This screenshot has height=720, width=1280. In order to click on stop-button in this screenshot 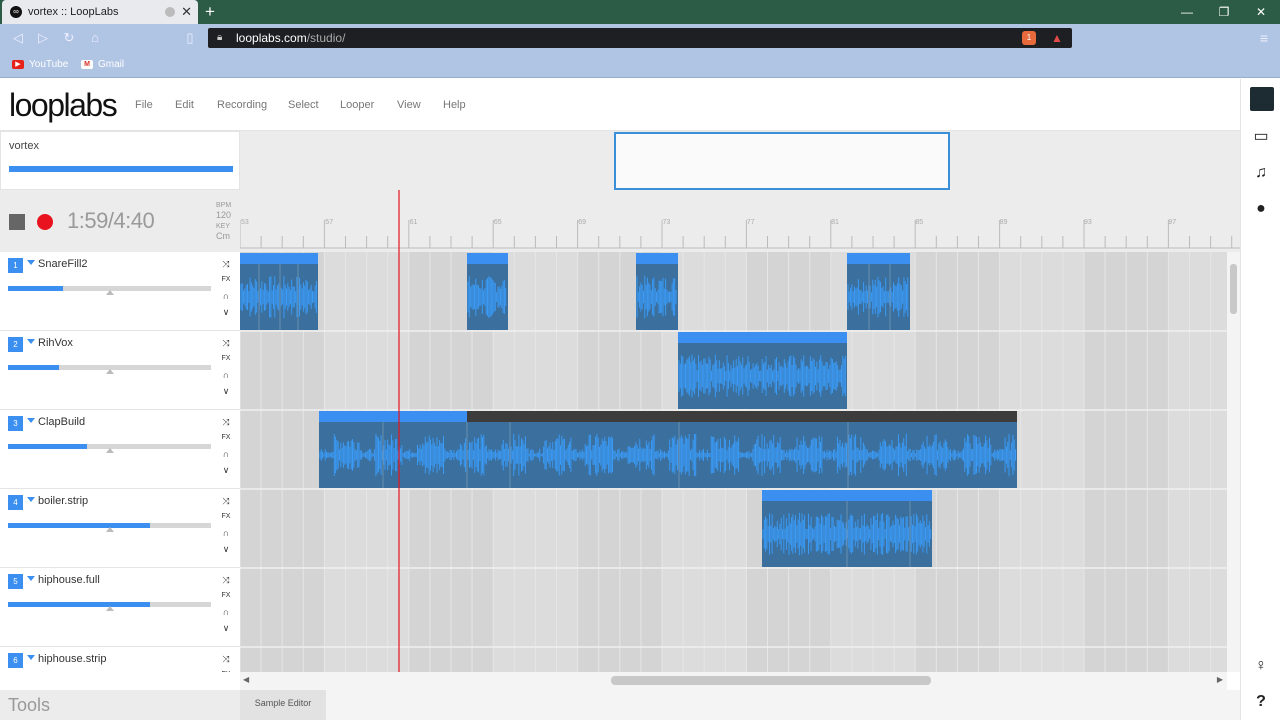, I will do `click(17, 222)`.